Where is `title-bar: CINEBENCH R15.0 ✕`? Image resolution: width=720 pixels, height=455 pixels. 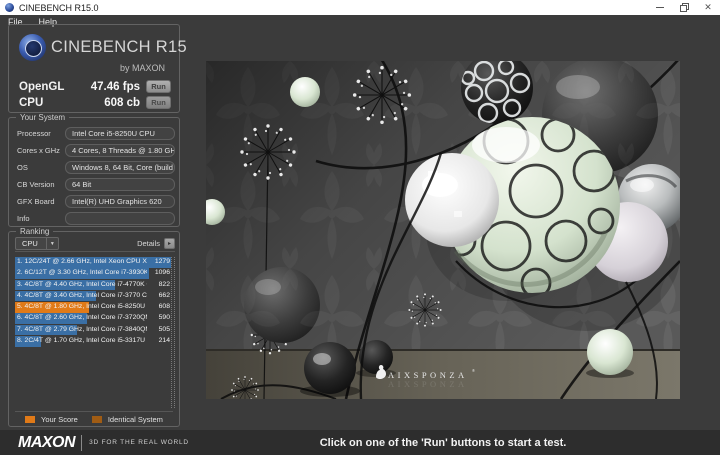 title-bar: CINEBENCH R15.0 ✕ is located at coordinates (360, 7).